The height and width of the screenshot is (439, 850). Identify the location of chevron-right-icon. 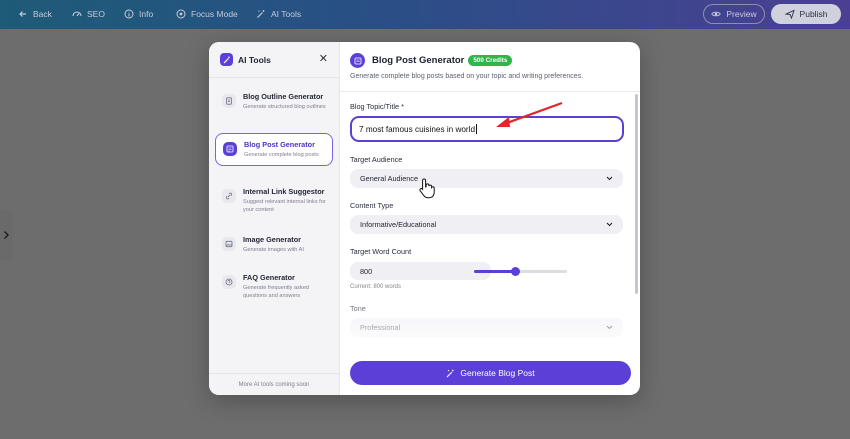
(6, 235).